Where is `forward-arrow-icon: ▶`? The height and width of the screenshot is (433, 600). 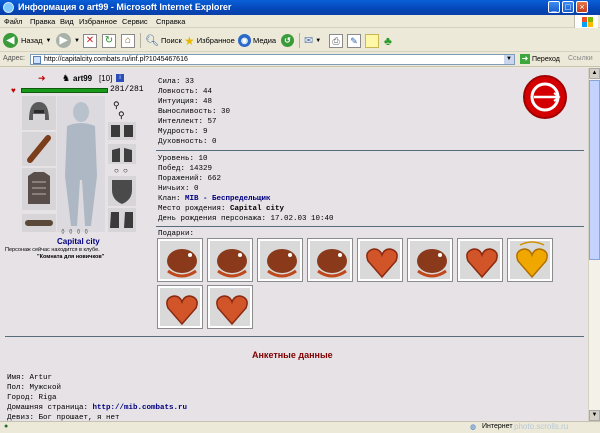
forward-arrow-icon: ▶ is located at coordinates (63, 40).